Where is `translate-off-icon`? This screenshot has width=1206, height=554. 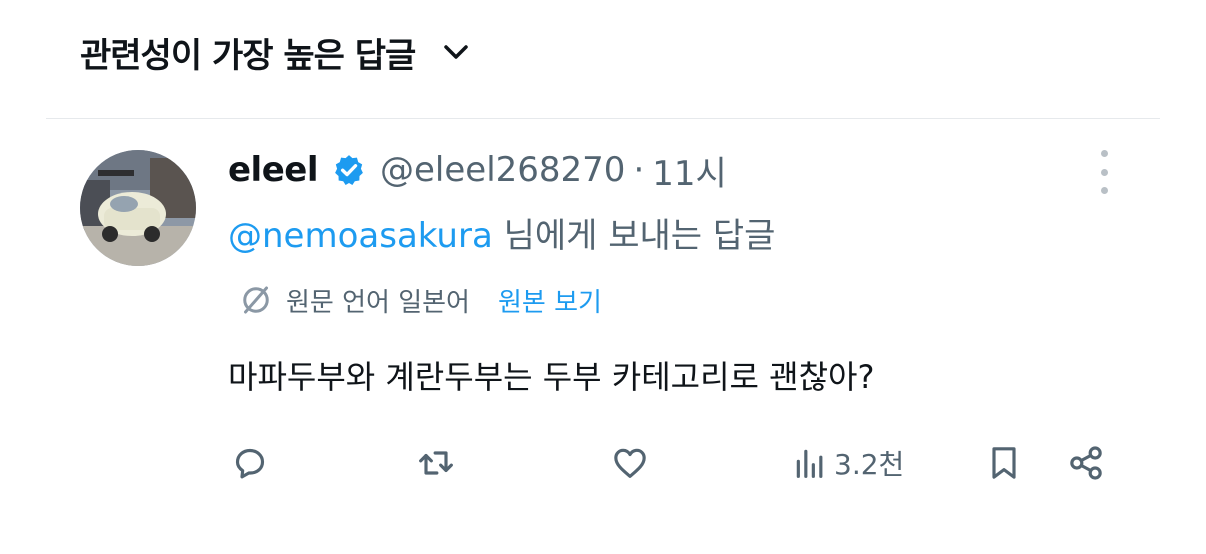 translate-off-icon is located at coordinates (256, 300).